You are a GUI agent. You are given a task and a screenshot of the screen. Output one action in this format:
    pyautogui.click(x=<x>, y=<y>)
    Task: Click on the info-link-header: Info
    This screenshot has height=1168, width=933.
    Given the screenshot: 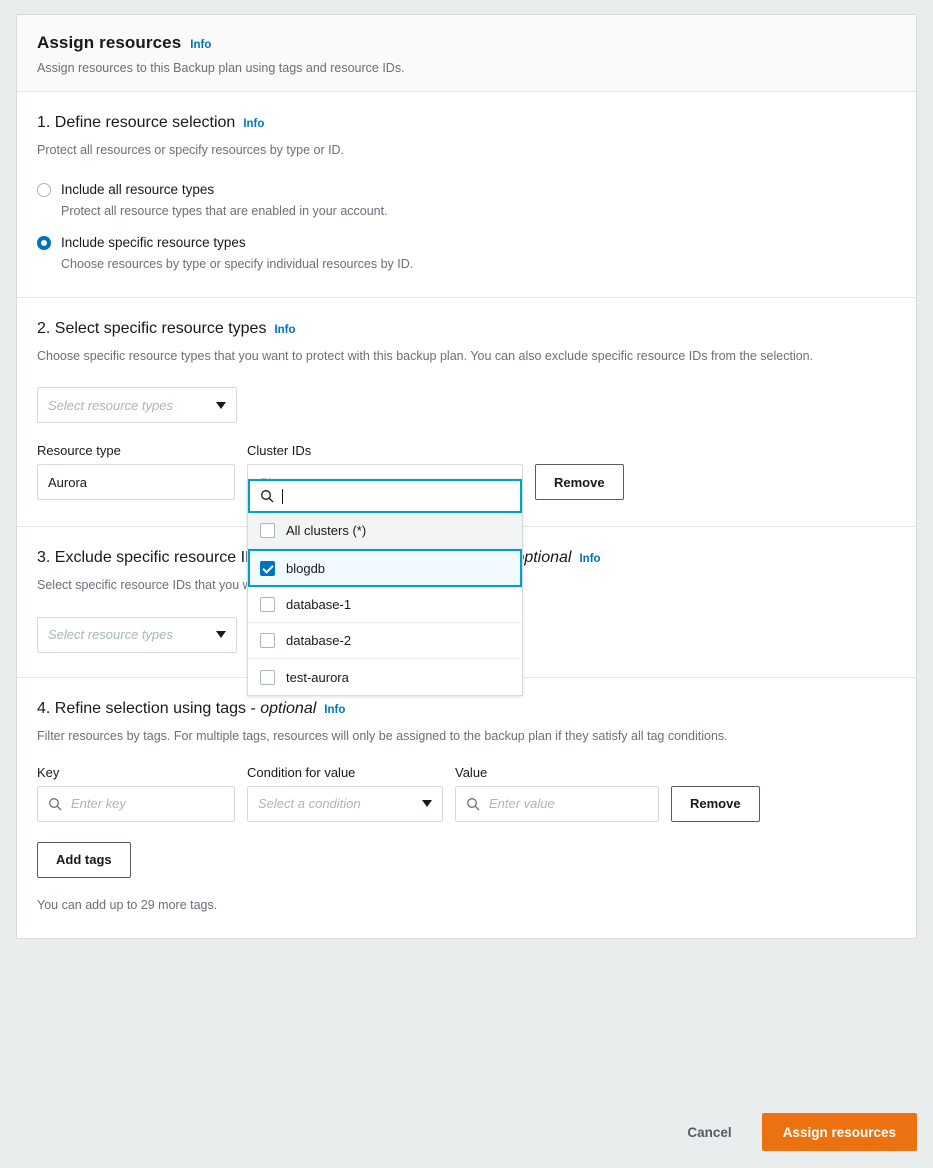 What is the action you would take?
    pyautogui.click(x=200, y=45)
    